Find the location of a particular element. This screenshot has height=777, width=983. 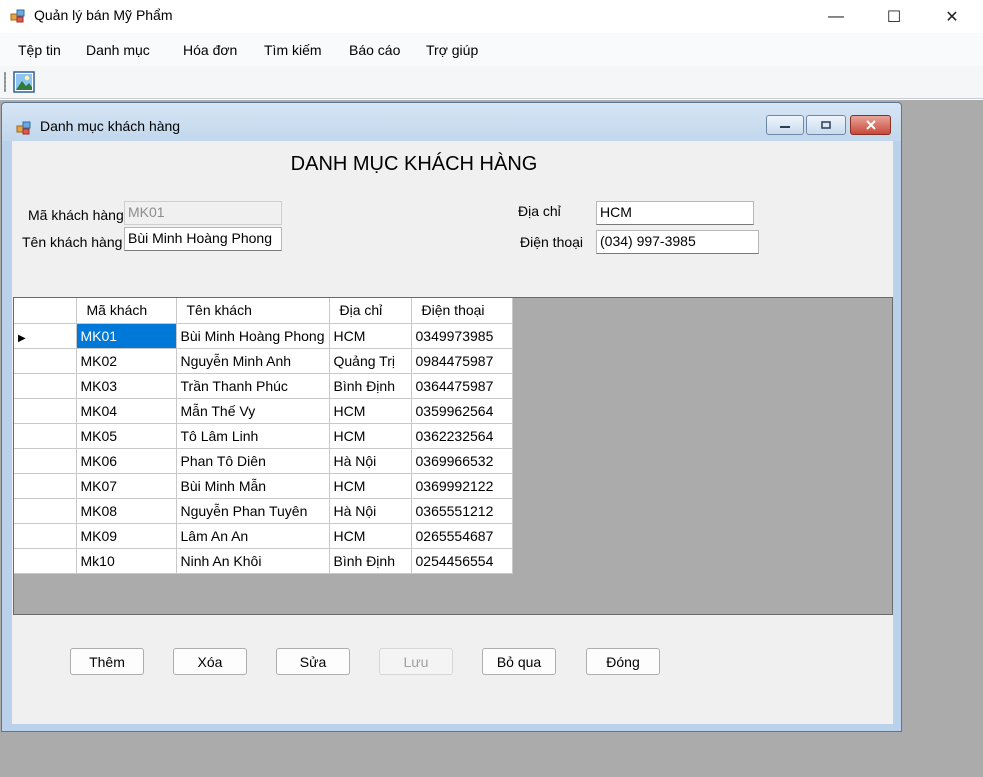

cell-ma-khach: MK03 is located at coordinates (126, 386).